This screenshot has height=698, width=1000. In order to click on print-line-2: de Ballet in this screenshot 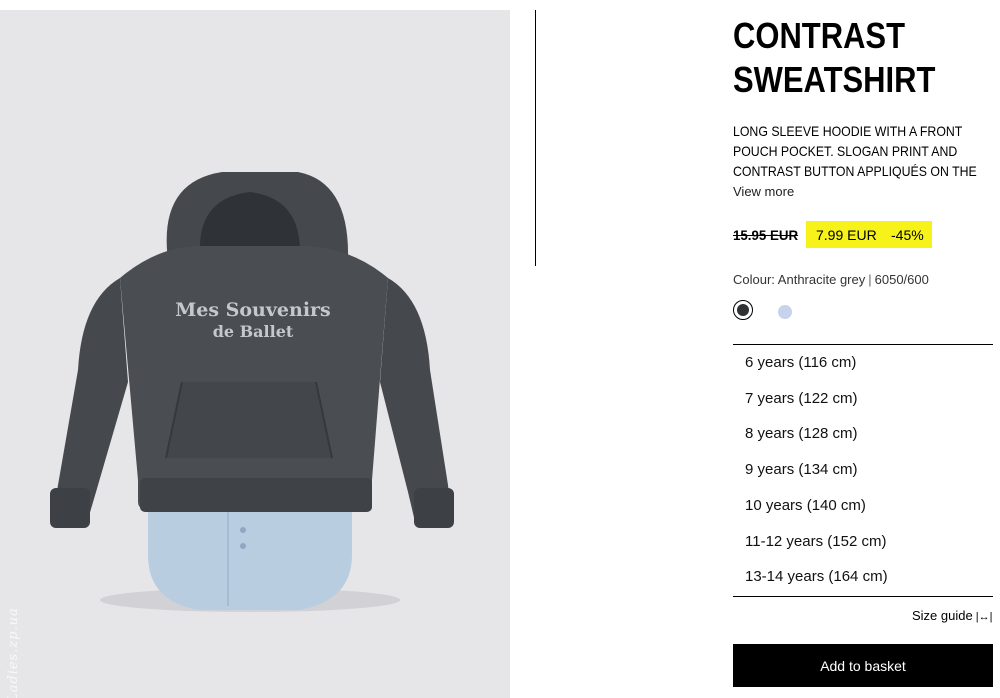, I will do `click(253, 331)`.